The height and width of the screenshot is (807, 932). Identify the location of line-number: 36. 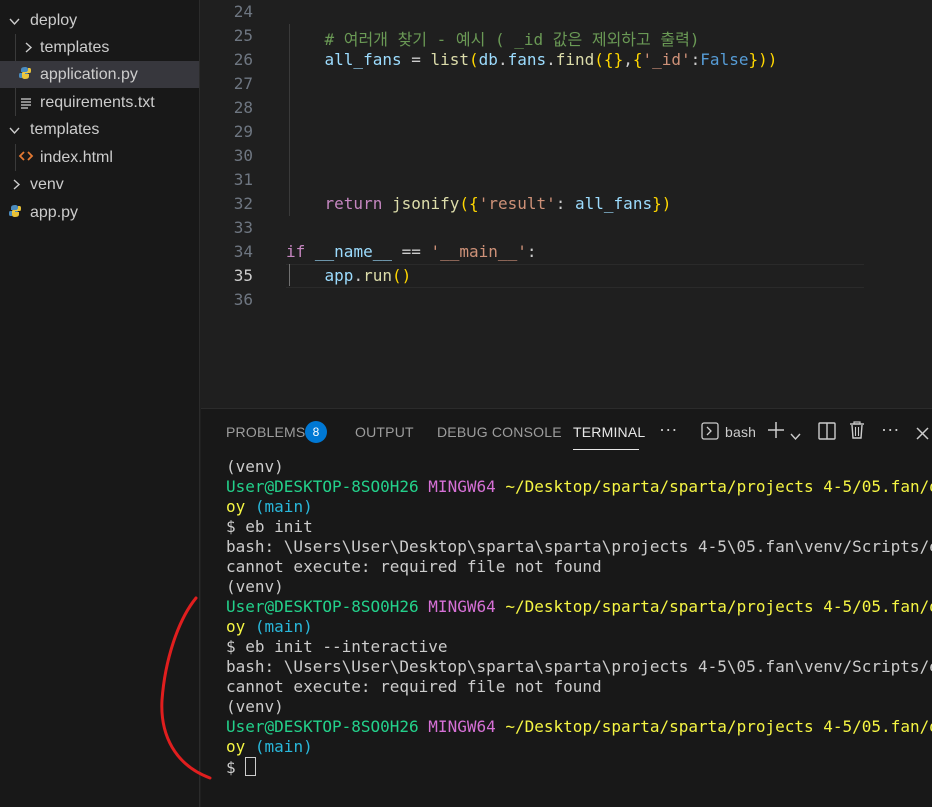
(243, 299).